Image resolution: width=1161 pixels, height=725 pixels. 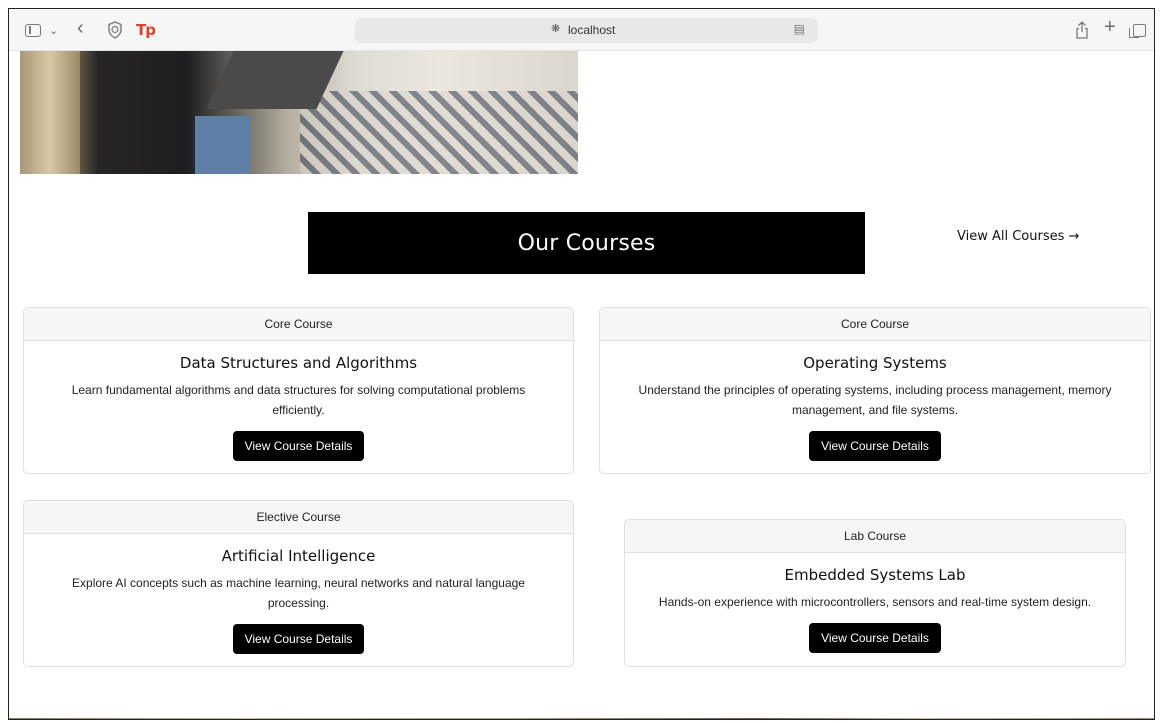 I want to click on course-title: Data Structures and Algorithms, so click(x=298, y=363).